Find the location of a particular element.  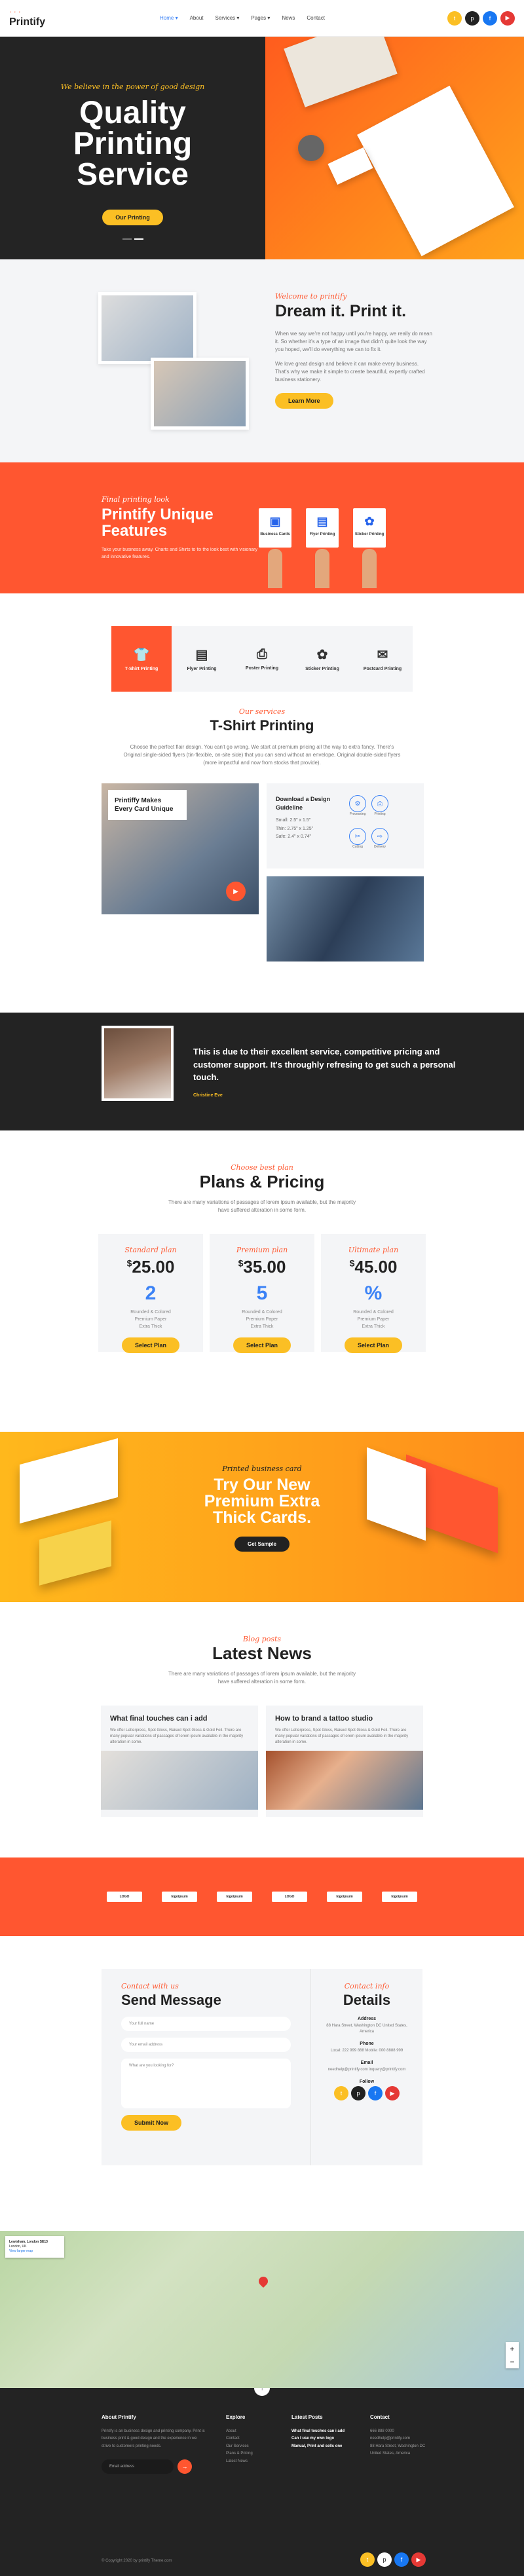

tab-tshirt: 👕 T-Shirt Printing is located at coordinates (142, 659).